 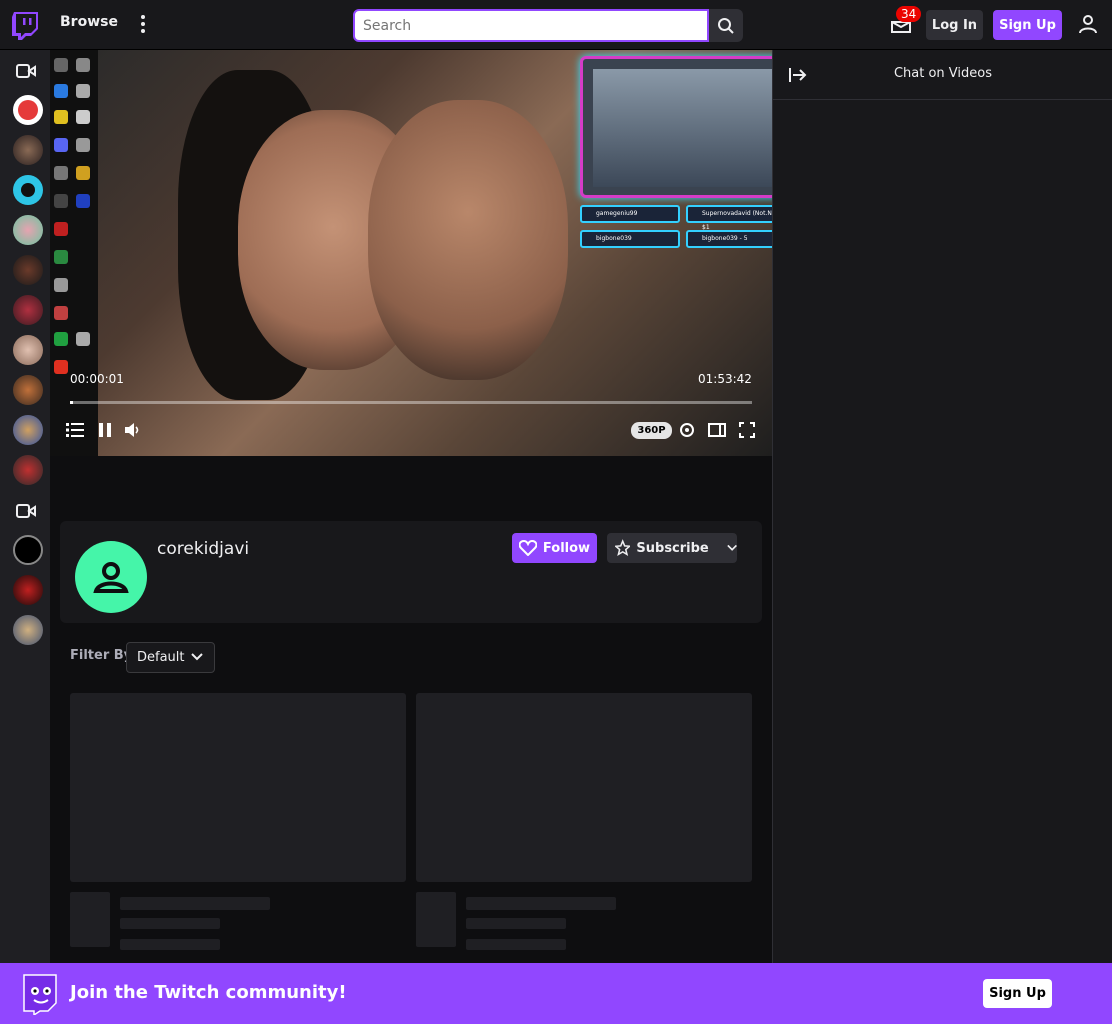 I want to click on search-input, so click(x=531, y=25).